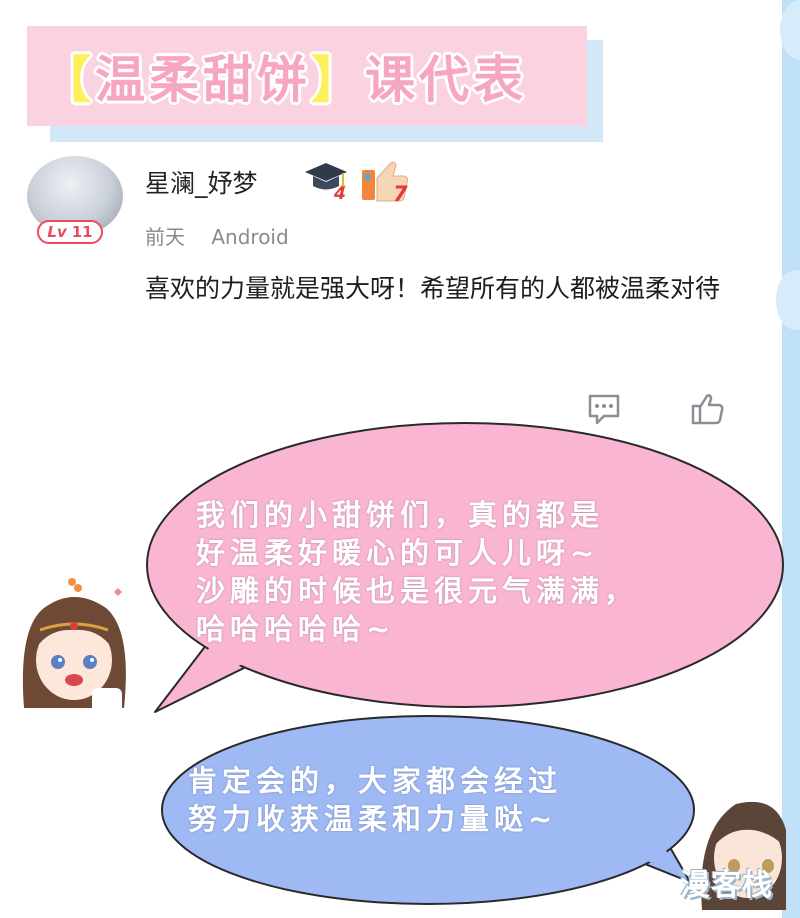 This screenshot has height=918, width=800. What do you see at coordinates (398, 553) in the screenshot?
I see `pink-bubble-line: 好温柔好暖心的可人儿呀~` at bounding box center [398, 553].